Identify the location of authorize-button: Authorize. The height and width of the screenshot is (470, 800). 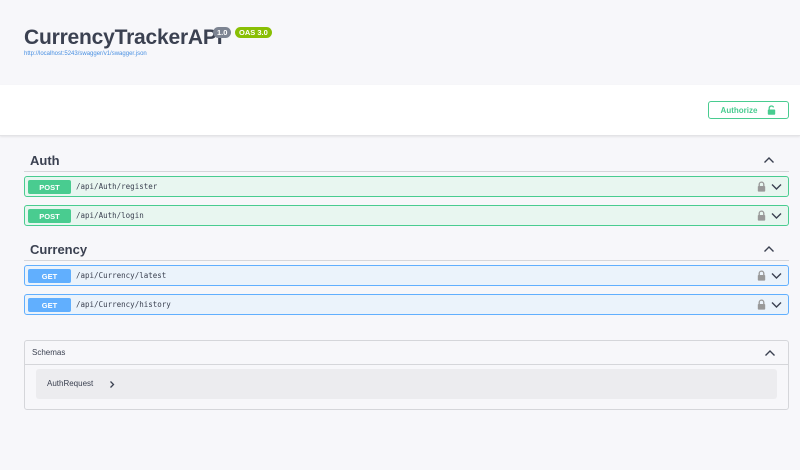
(748, 110).